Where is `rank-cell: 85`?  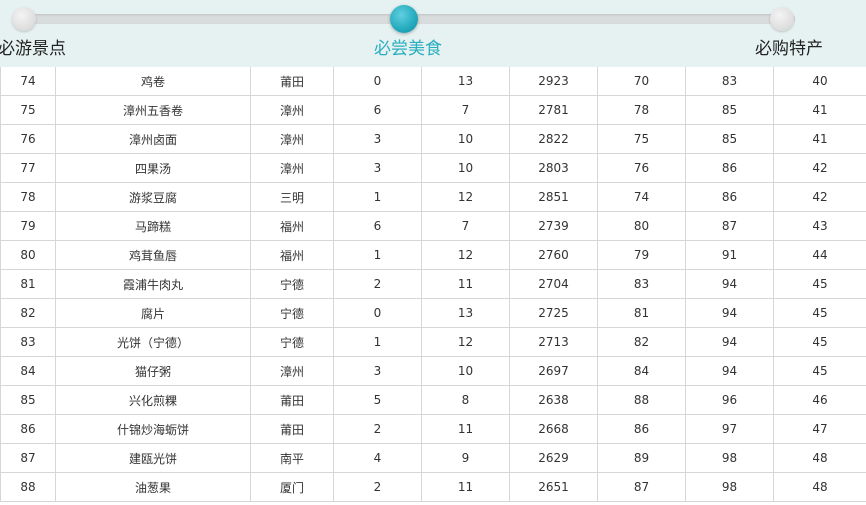 rank-cell: 85 is located at coordinates (28, 400).